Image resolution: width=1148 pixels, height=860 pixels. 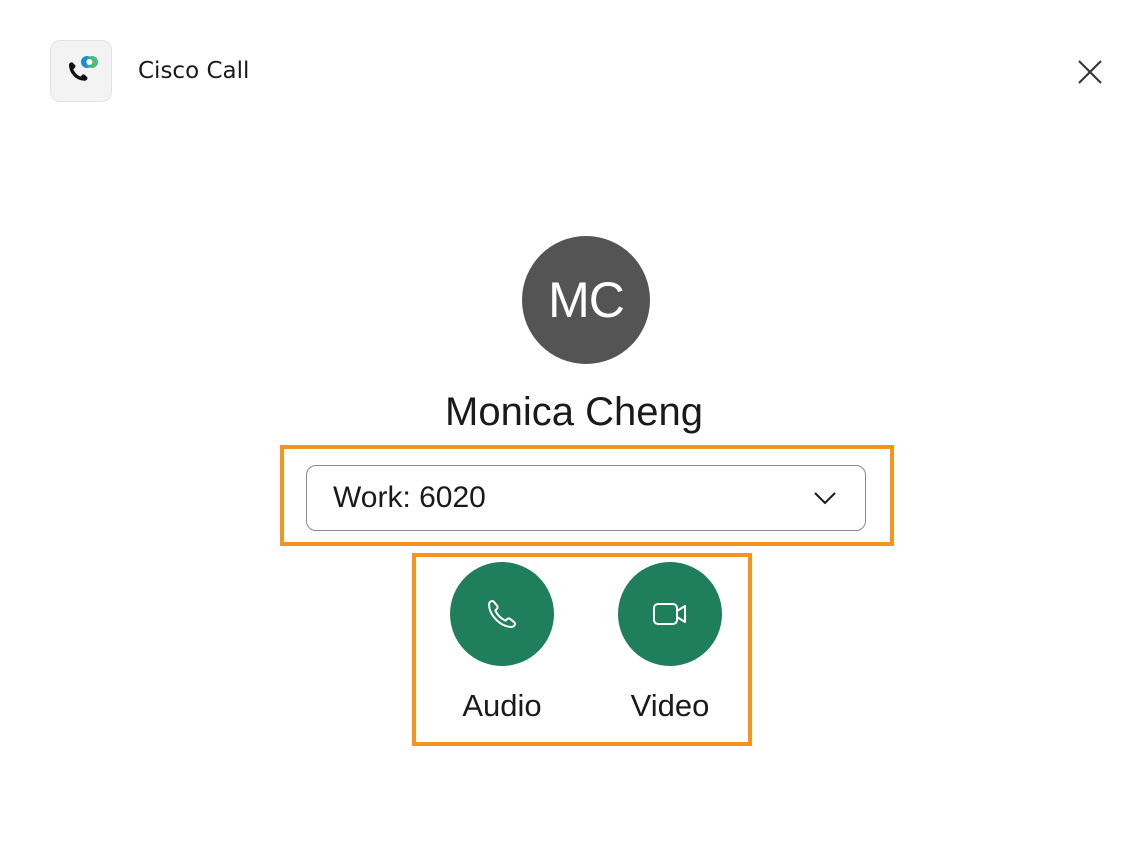 I want to click on phone-icon, so click(x=502, y=614).